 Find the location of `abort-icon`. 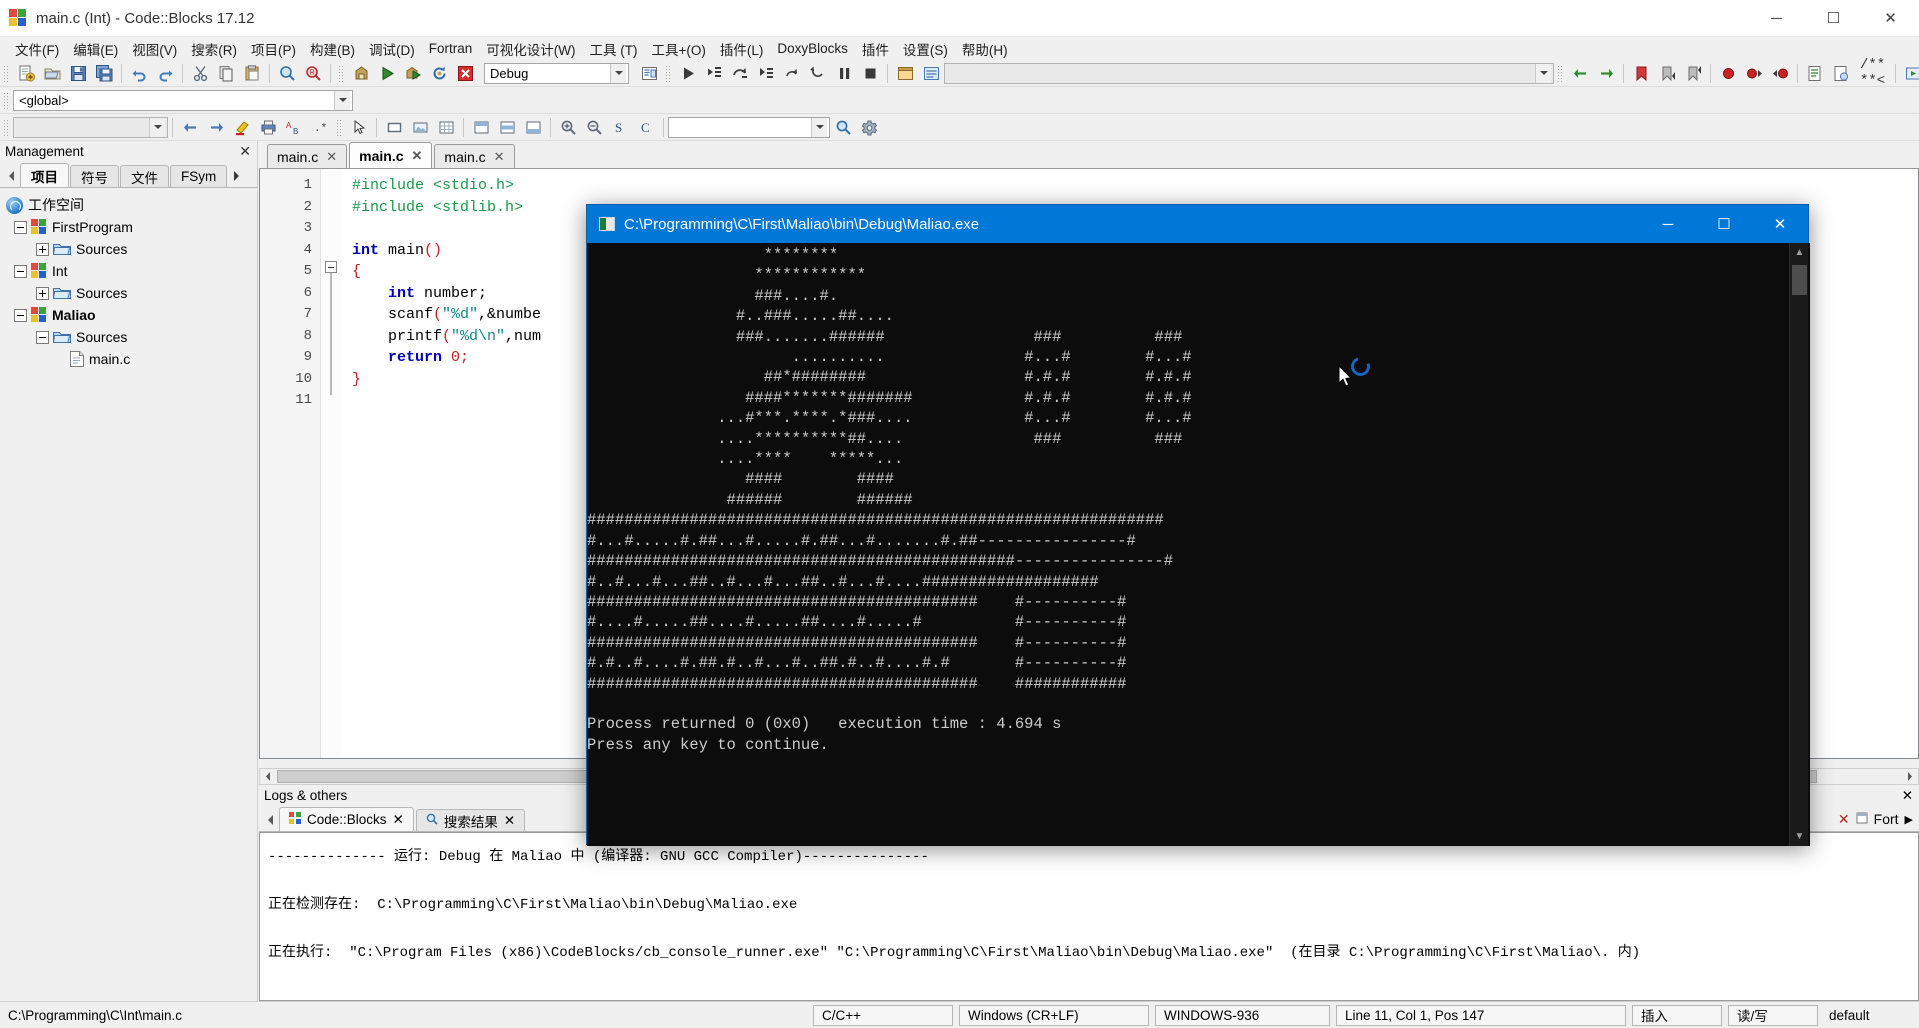

abort-icon is located at coordinates (465, 73).